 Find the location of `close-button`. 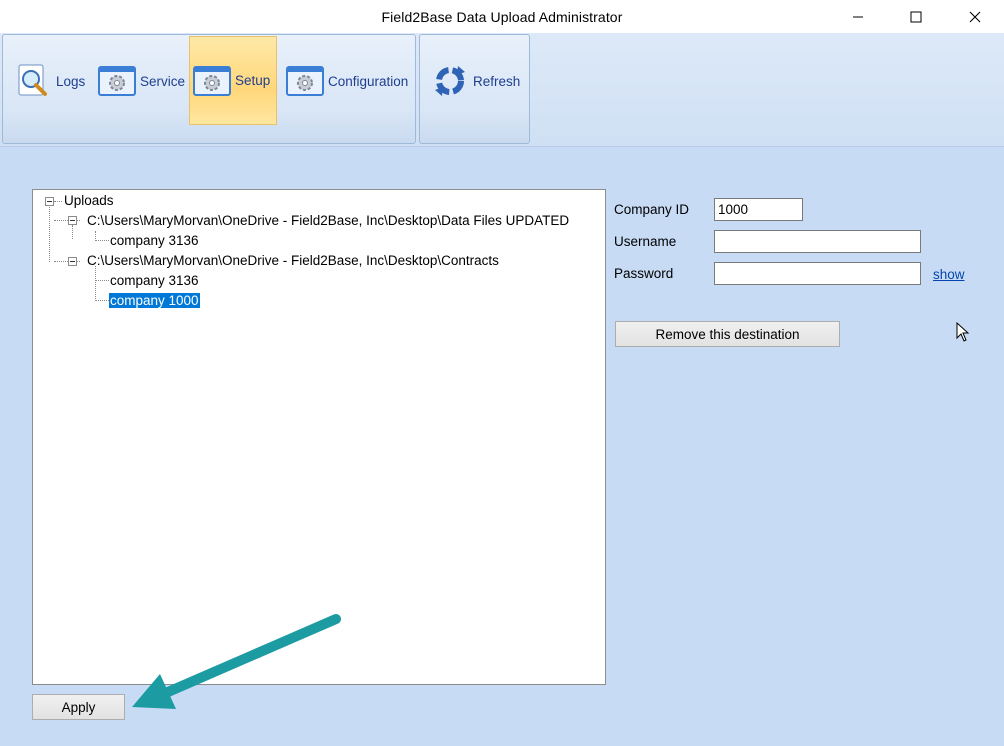

close-button is located at coordinates (975, 16).